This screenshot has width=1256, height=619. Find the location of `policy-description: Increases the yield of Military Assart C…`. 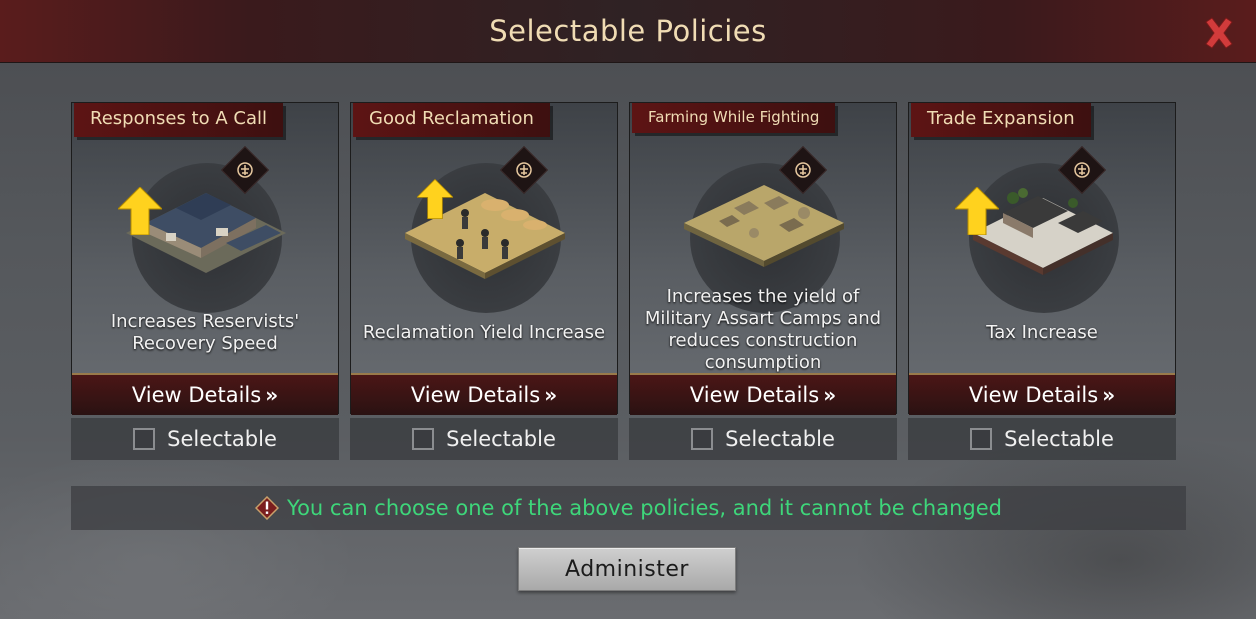

policy-description: Increases the yield of Military Assart C… is located at coordinates (763, 329).